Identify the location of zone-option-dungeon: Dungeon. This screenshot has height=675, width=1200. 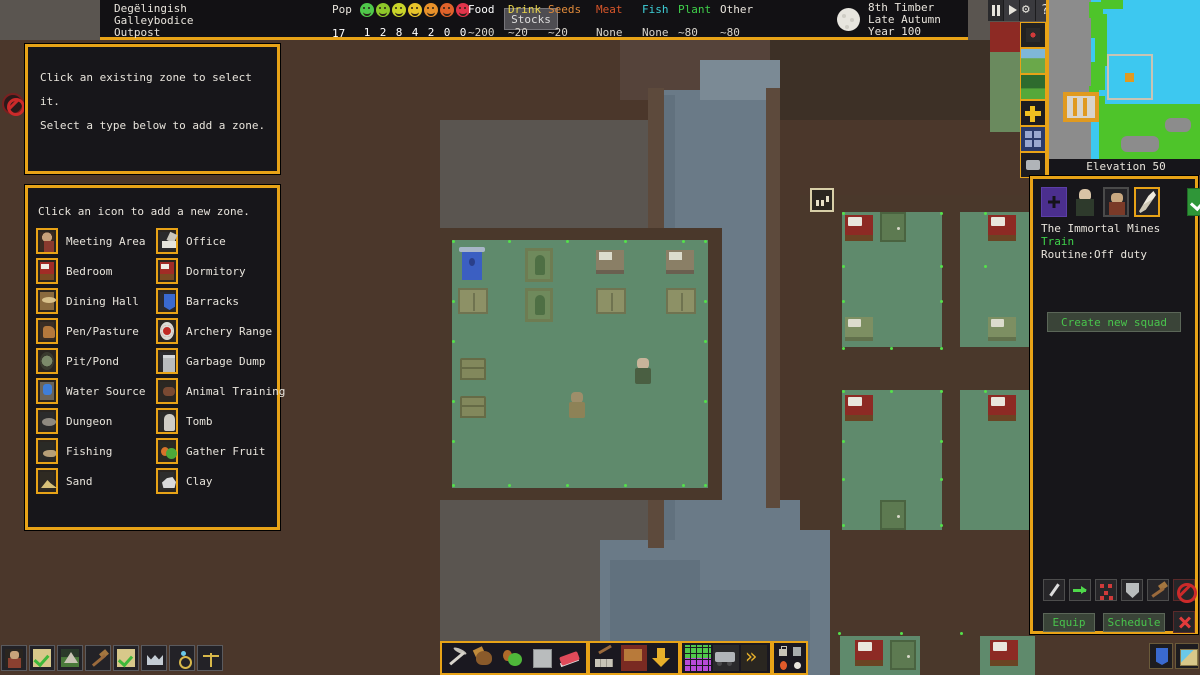
(96, 421).